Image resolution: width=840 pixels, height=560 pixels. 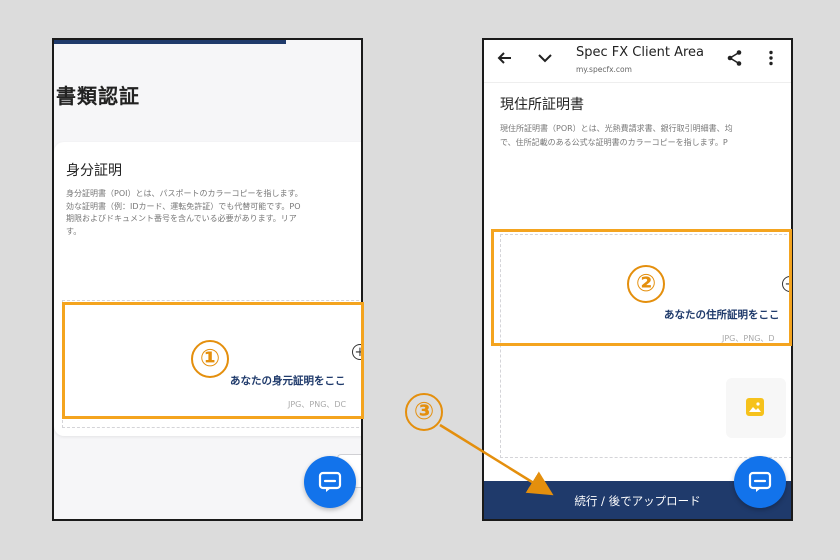 I want to click on app-bar-title: Spec FX Client Area, so click(x=640, y=52).